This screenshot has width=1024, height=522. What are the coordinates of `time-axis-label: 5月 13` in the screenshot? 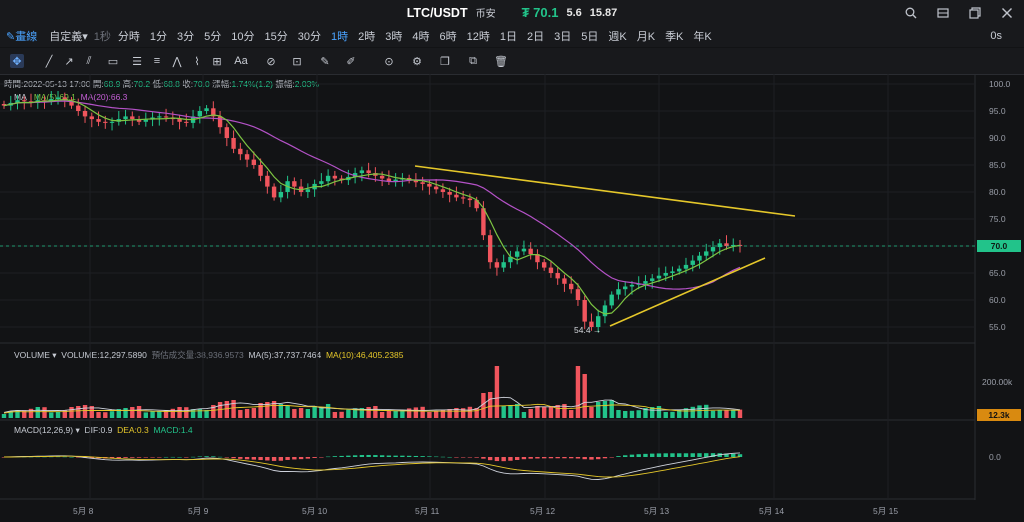 It's located at (657, 511).